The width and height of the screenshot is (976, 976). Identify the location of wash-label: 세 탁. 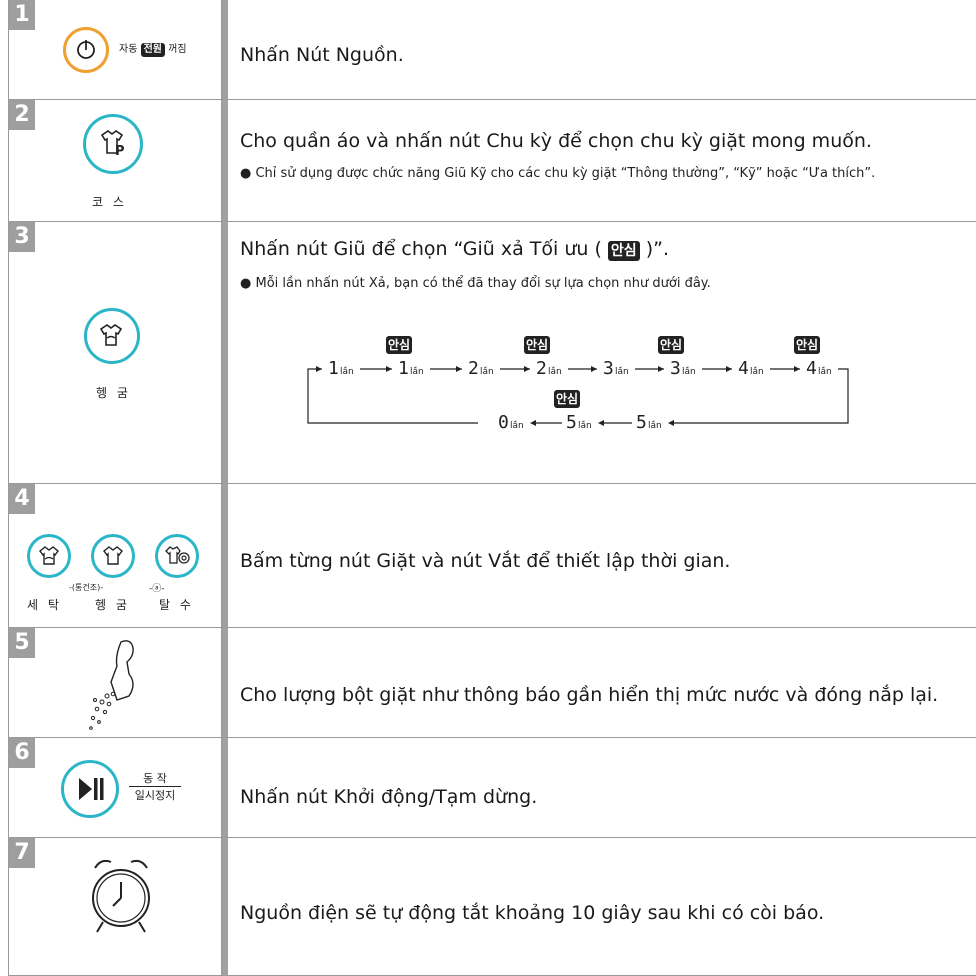
(44, 605).